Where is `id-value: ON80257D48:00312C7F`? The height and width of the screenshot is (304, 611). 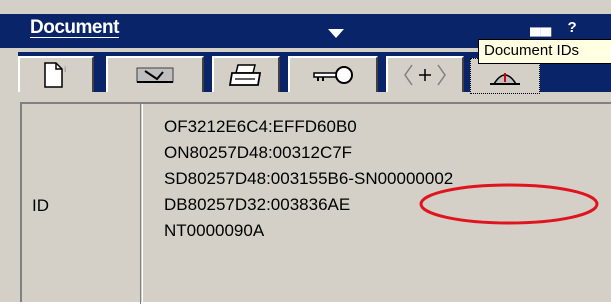 id-value: ON80257D48:00312C7F is located at coordinates (258, 152).